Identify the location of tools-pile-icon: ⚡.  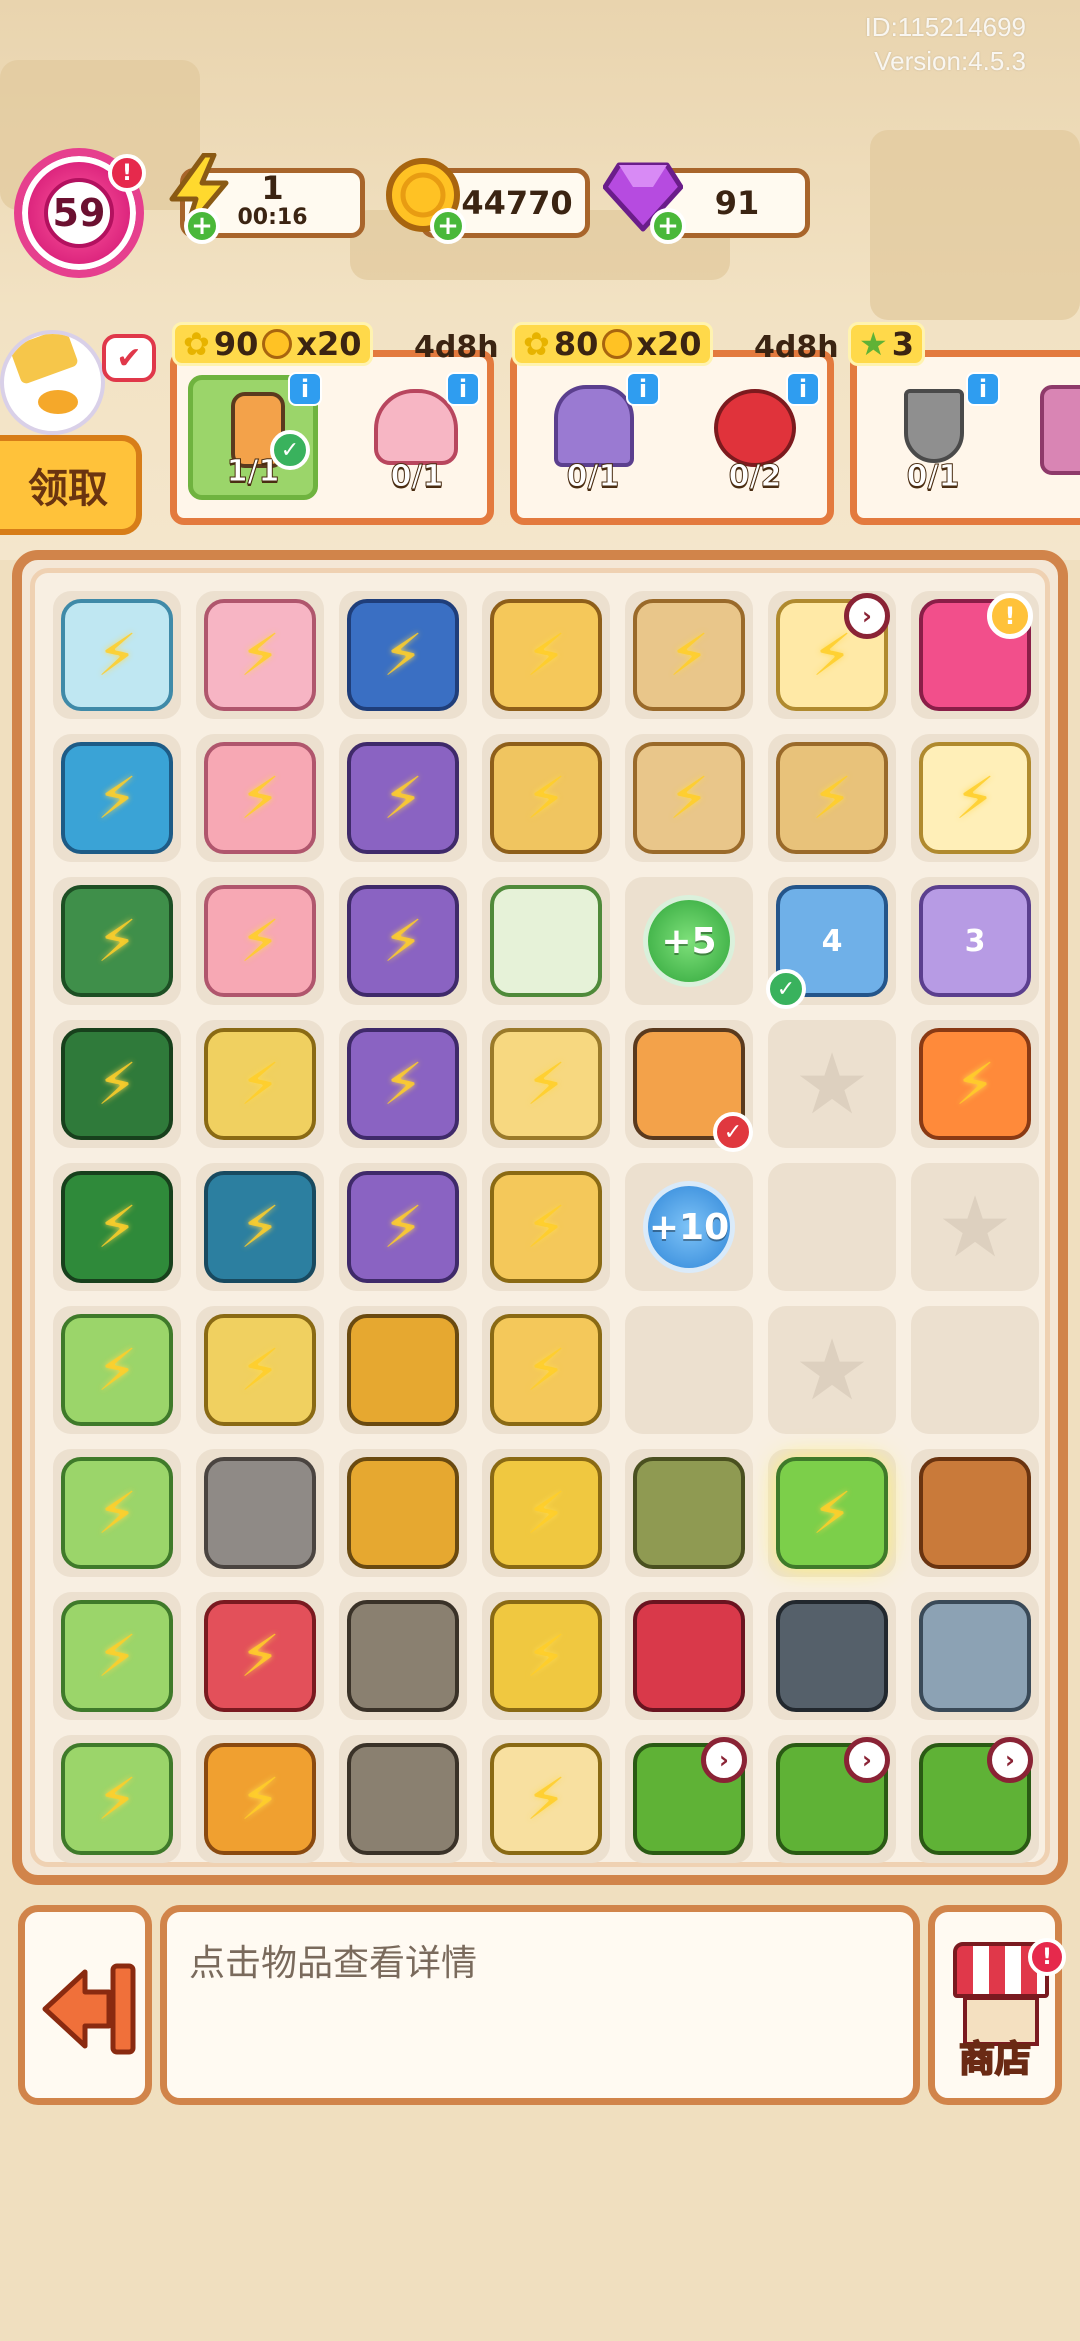
(403, 1084).